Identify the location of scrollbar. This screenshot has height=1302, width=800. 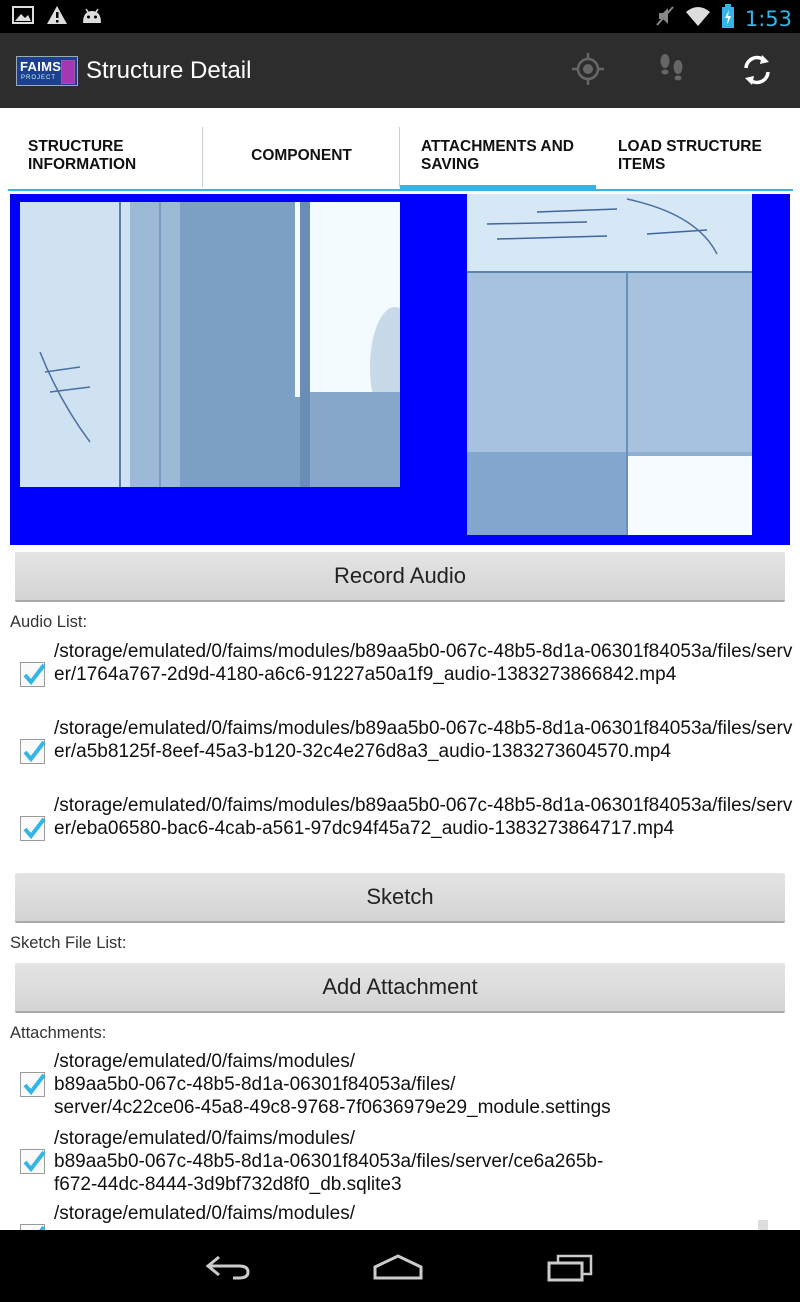
(763, 1225).